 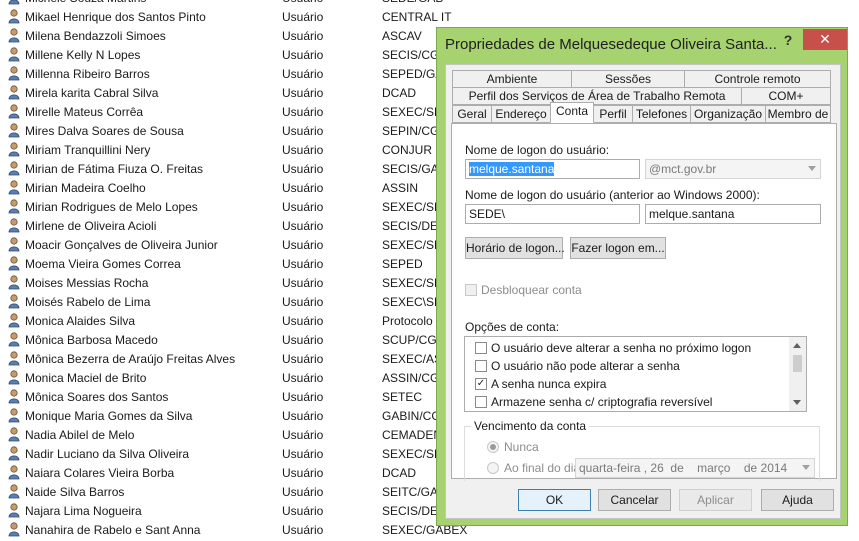 I want to click on user-name: Mônica Bezerra de Araújo Freitas Alves, so click(x=130, y=359).